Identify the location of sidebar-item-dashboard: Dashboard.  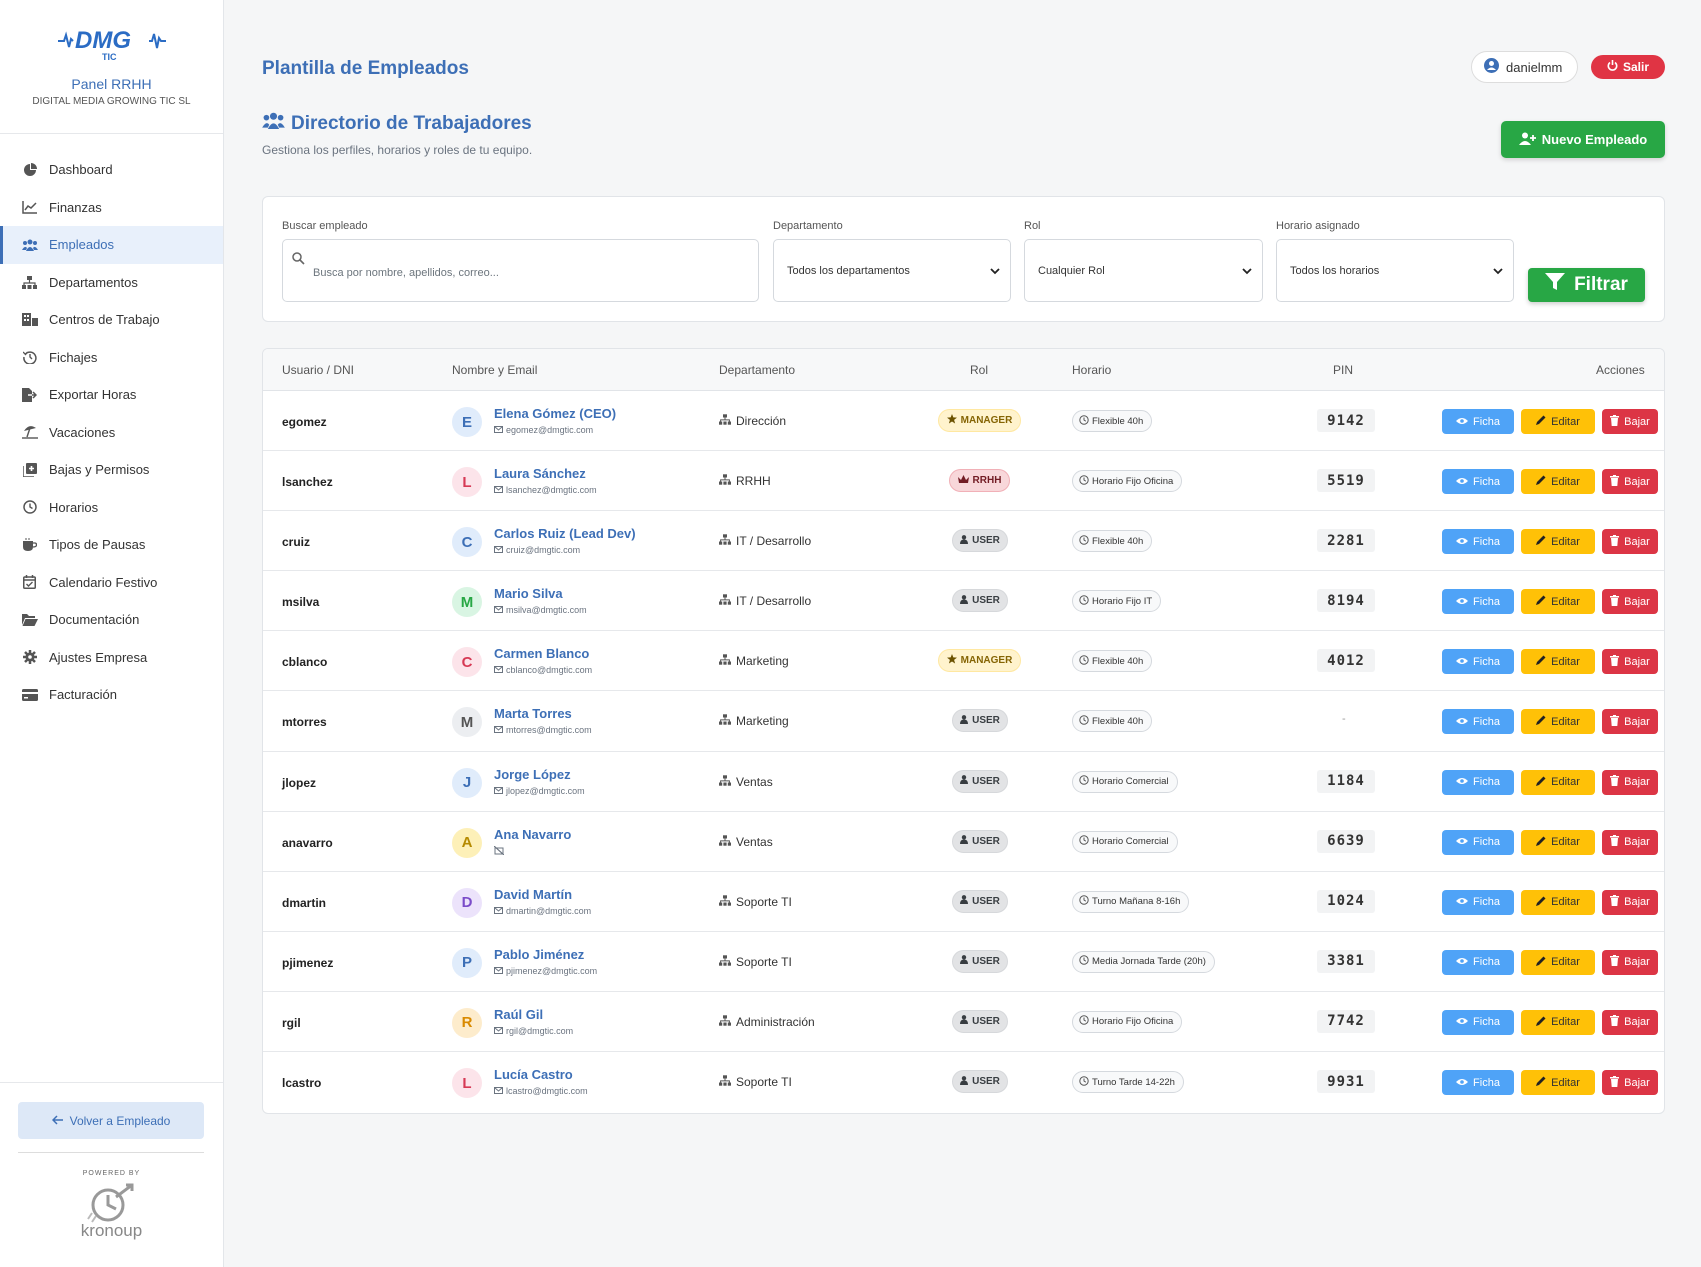
(111, 170).